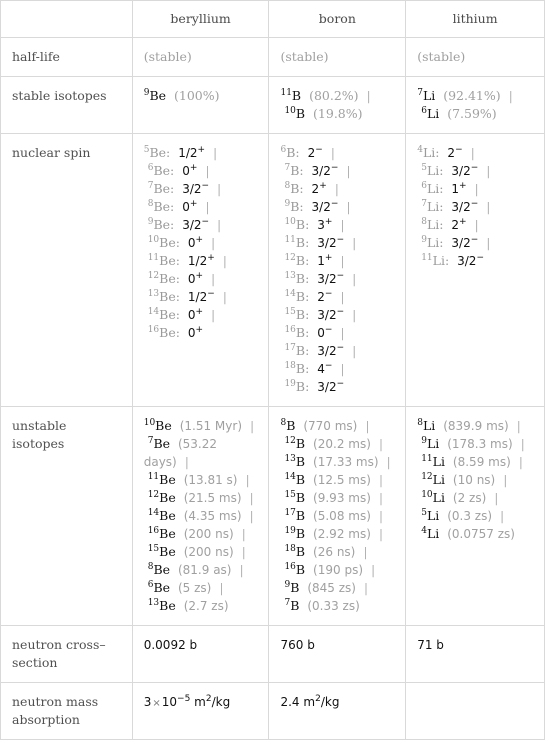 This screenshot has height=740, width=546. What do you see at coordinates (200, 654) in the screenshot?
I see `cross-section-beryllium: 0.0092 b` at bounding box center [200, 654].